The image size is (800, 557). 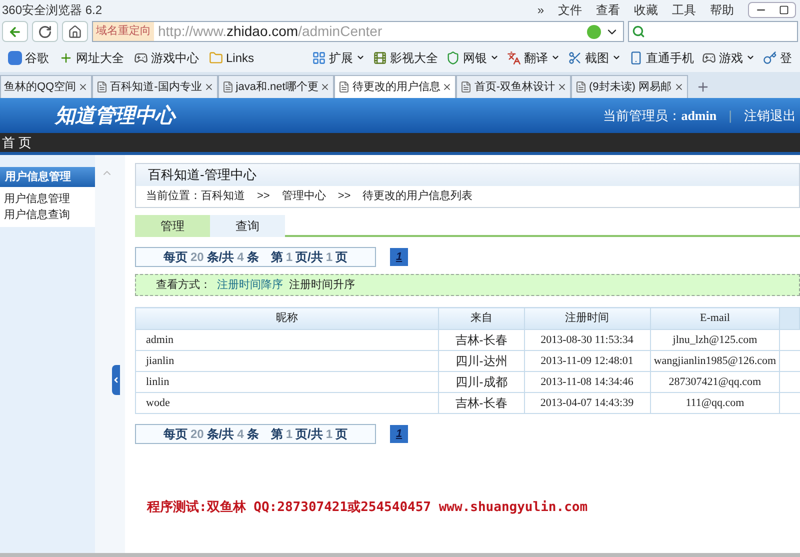 I want to click on table-cell: wangjianlin1985@126.com, so click(x=715, y=361).